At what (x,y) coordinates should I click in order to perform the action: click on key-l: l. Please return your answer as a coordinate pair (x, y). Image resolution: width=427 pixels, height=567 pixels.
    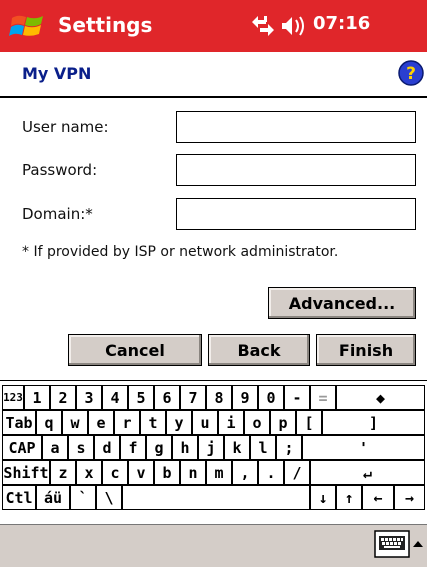
    Looking at the image, I should click on (263, 447).